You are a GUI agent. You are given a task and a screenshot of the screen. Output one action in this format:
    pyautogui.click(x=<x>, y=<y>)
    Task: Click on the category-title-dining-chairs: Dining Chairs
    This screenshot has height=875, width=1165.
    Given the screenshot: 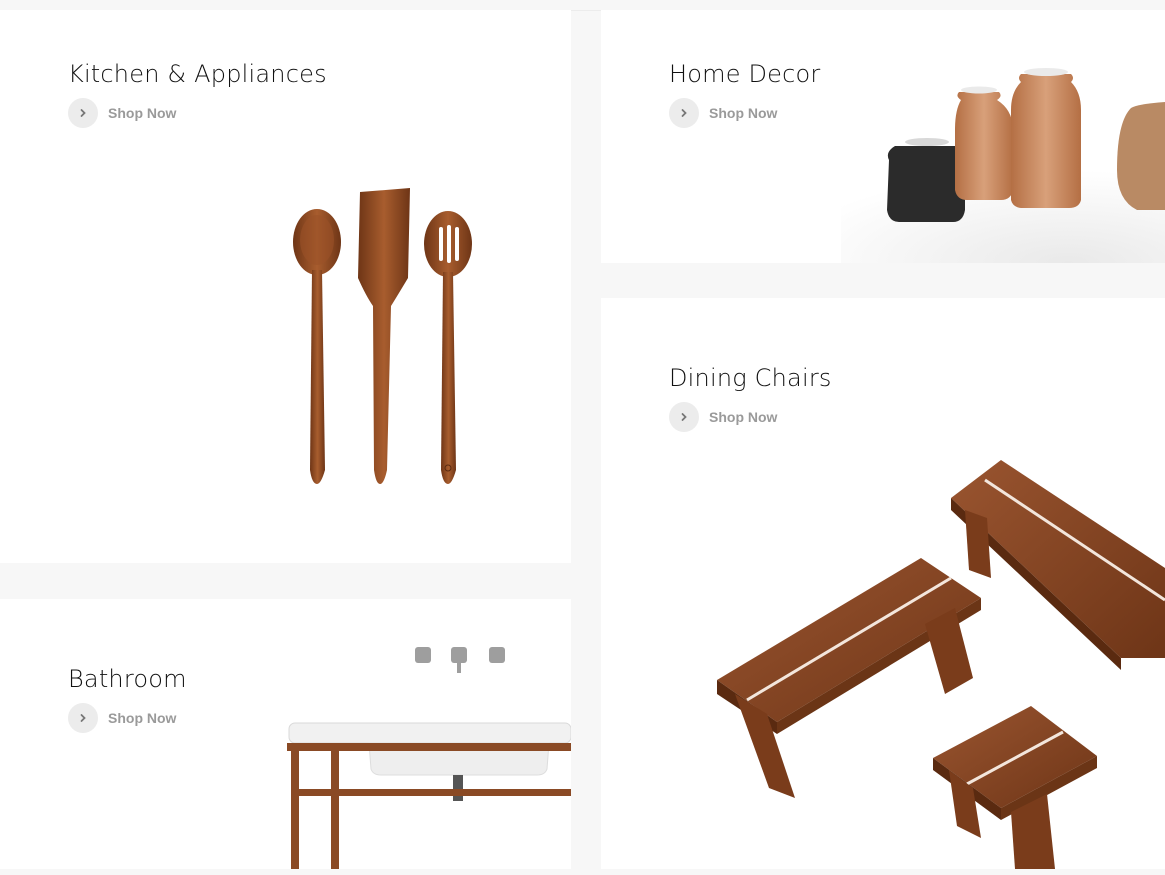 What is the action you would take?
    pyautogui.click(x=750, y=378)
    